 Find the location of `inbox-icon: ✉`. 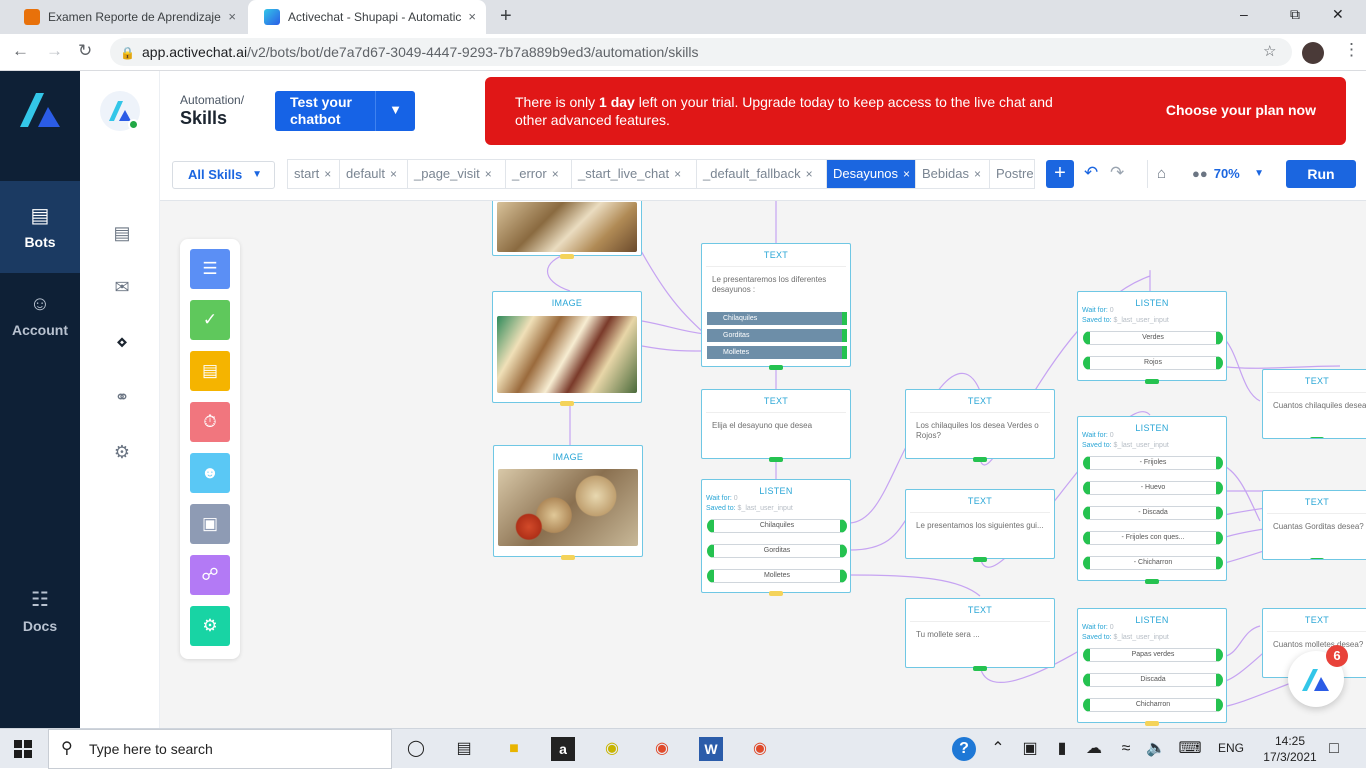

inbox-icon: ✉ is located at coordinates (122, 289).